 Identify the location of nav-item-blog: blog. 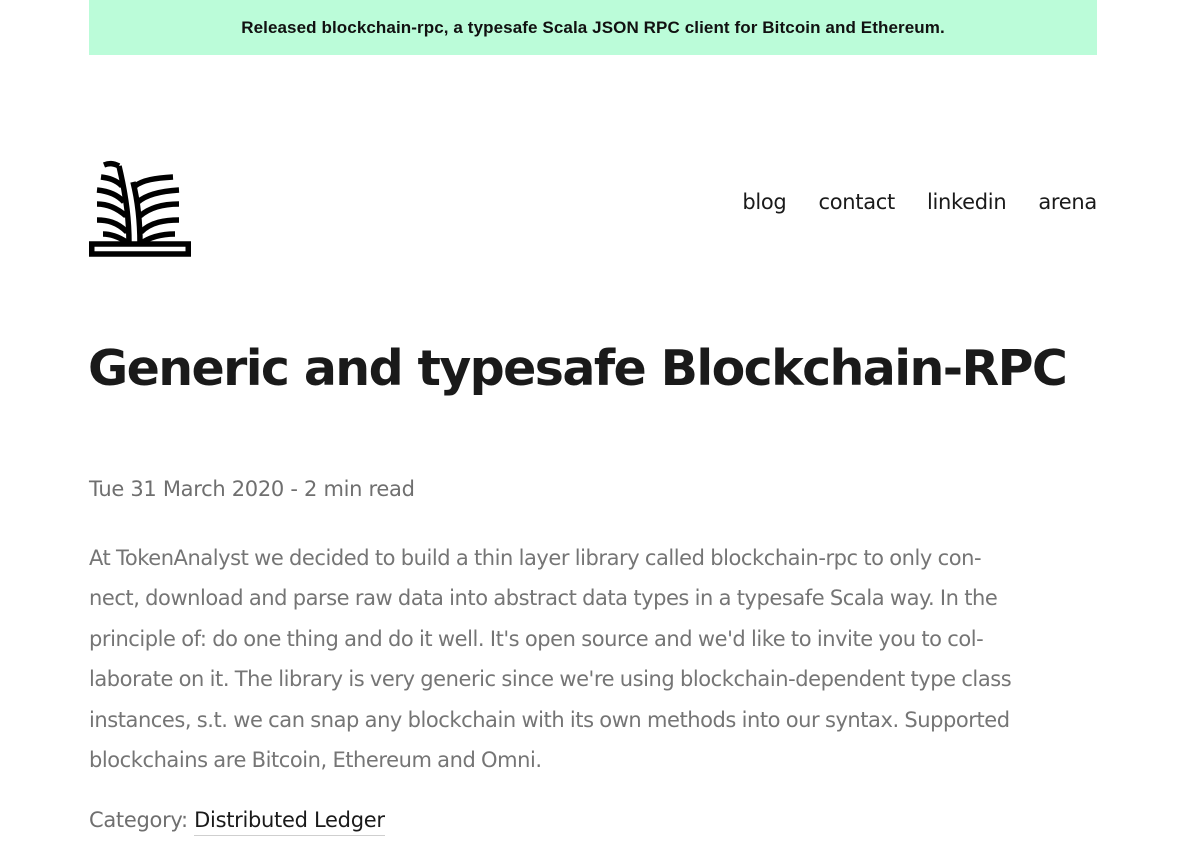
(764, 202).